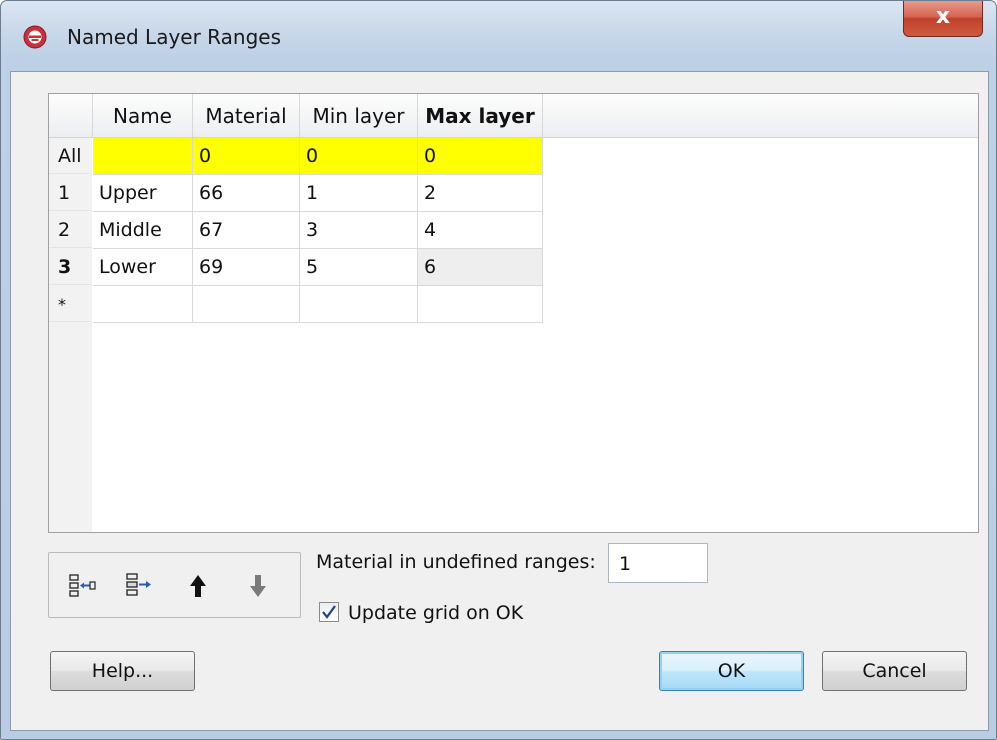 The image size is (997, 740). Describe the element at coordinates (498, 36) in the screenshot. I see `title-bar: Named Layer Ranges x` at that location.